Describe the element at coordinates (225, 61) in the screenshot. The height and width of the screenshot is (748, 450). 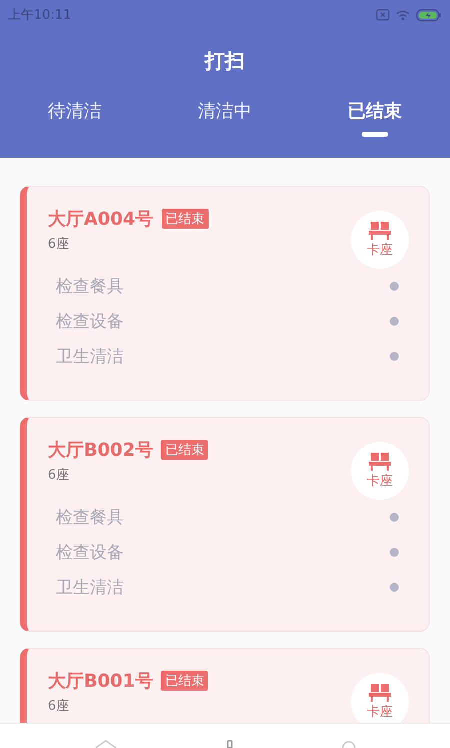
I see `page-title: 打扫` at that location.